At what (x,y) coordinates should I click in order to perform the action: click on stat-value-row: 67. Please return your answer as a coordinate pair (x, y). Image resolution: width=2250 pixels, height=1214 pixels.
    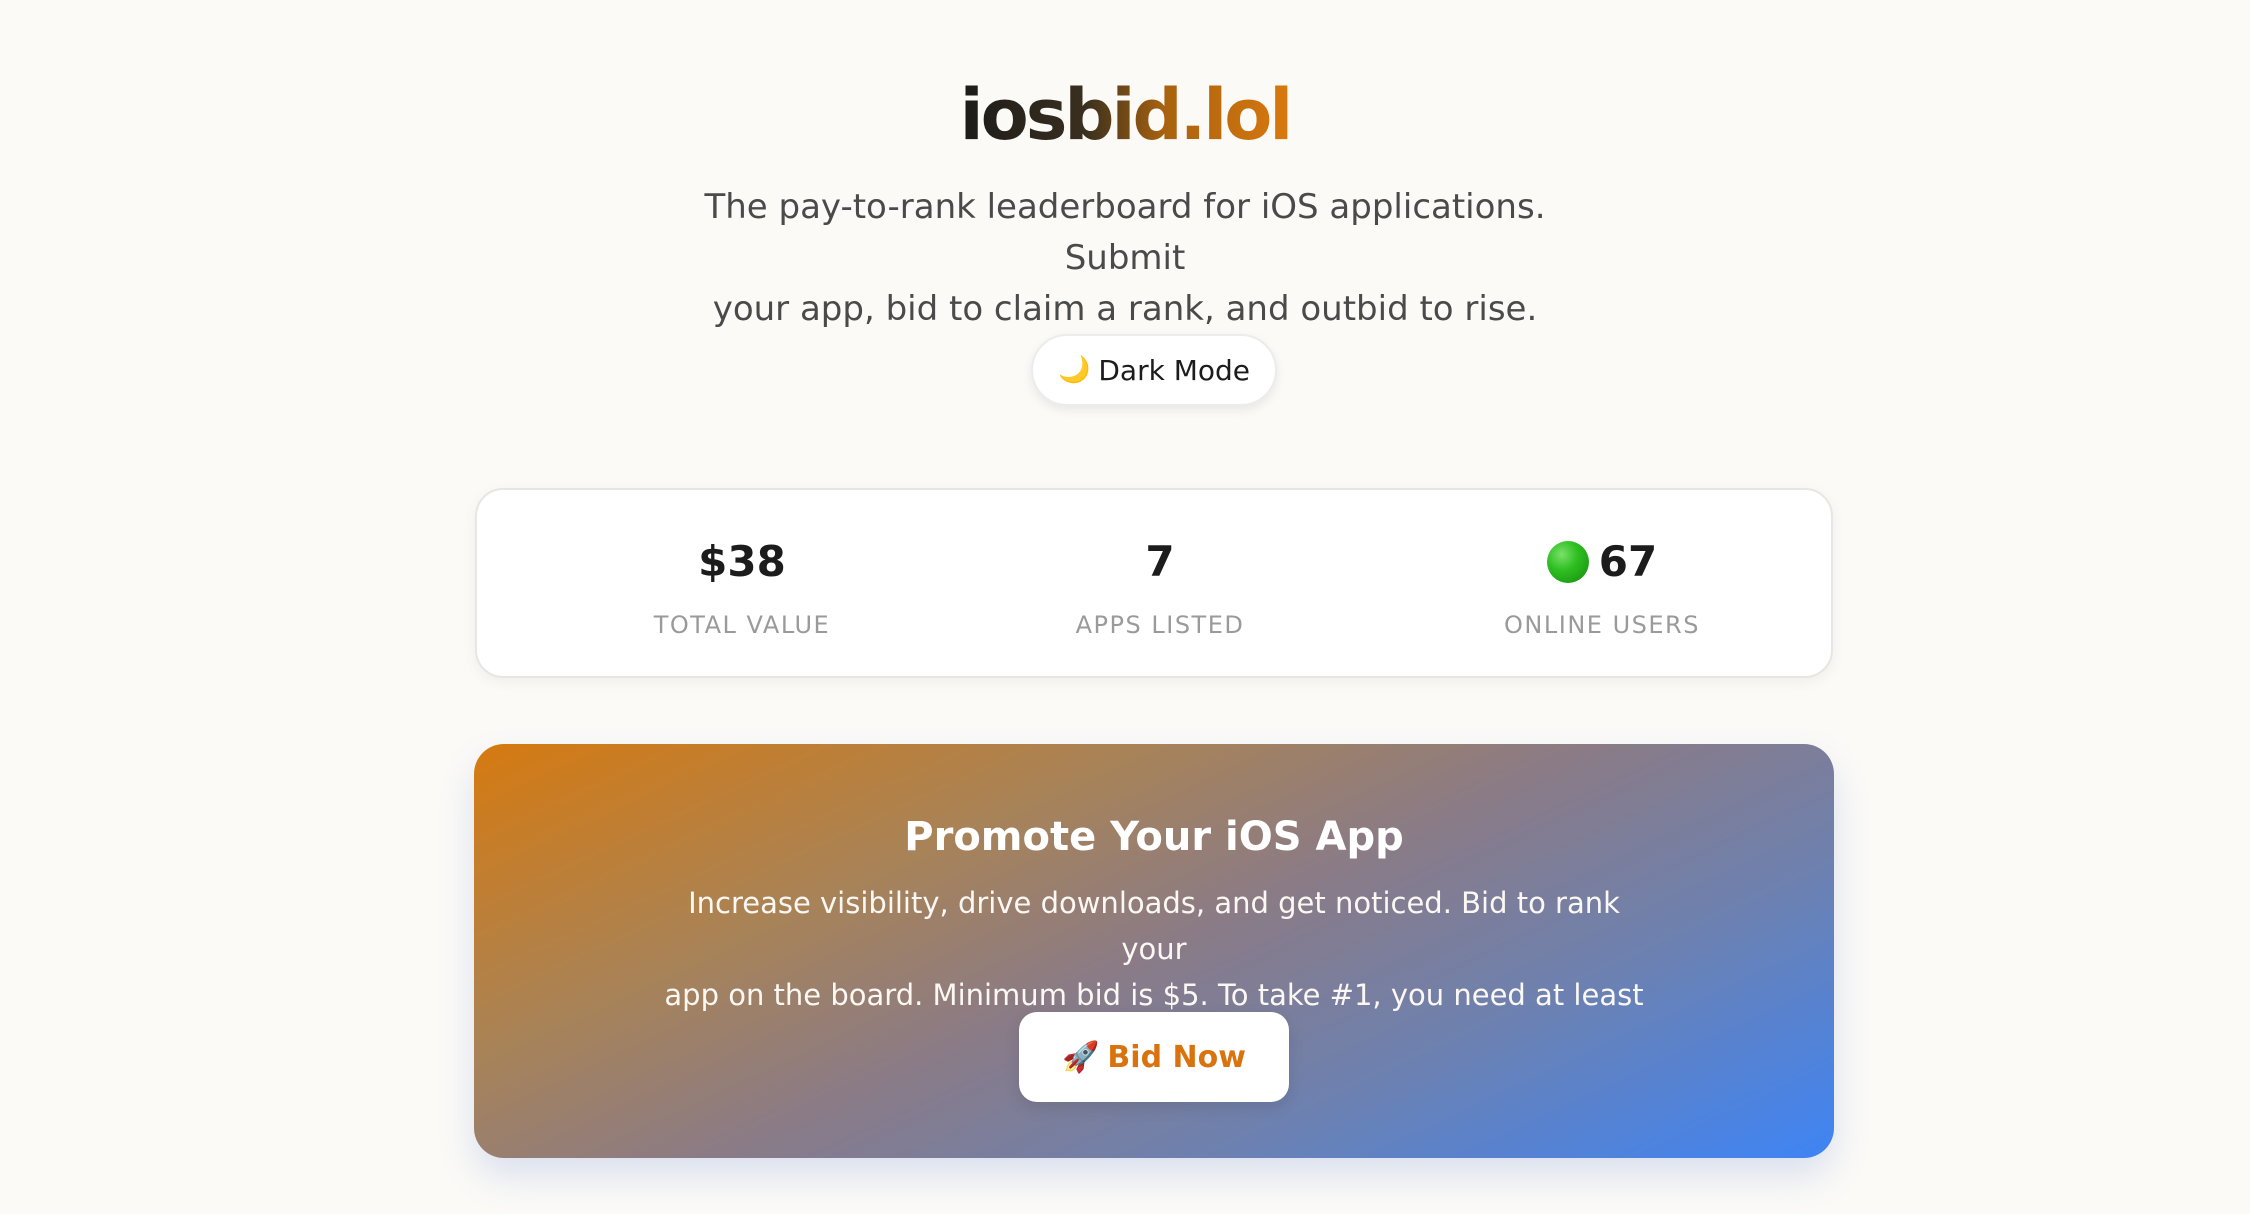
    Looking at the image, I should click on (1602, 562).